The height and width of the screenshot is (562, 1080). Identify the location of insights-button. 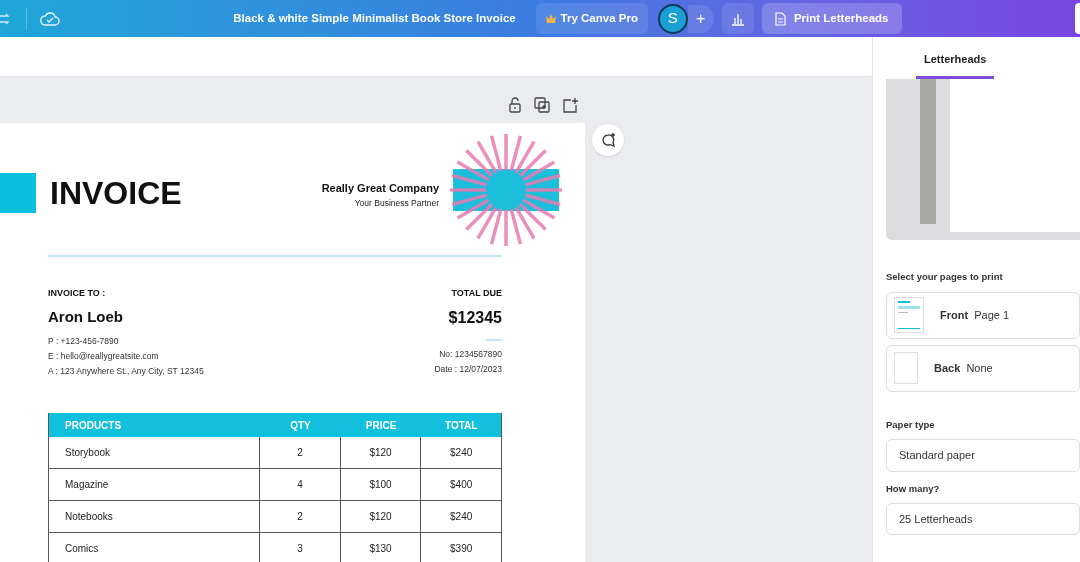
(737, 18).